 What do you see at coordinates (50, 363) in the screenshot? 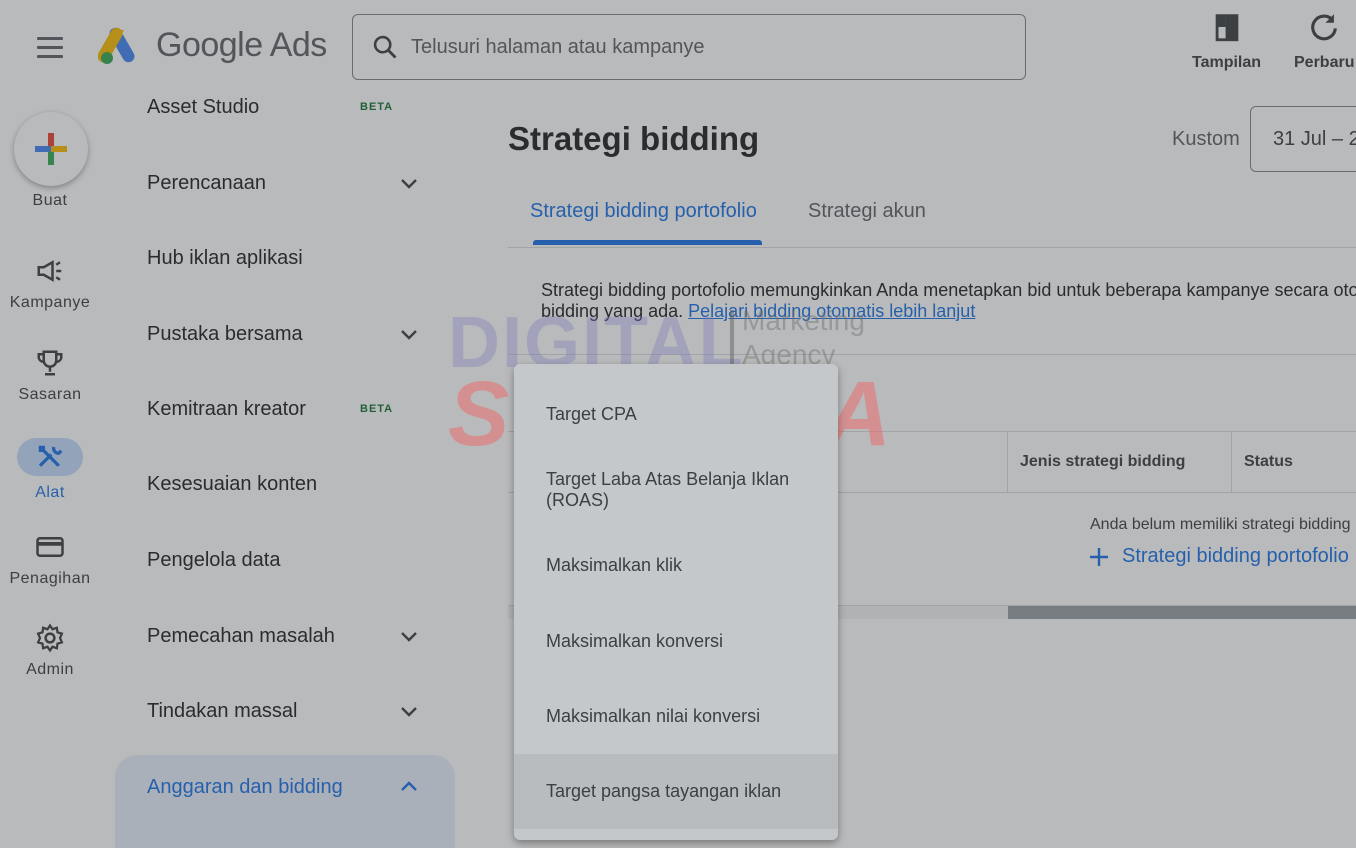
I see `trophy-icon` at bounding box center [50, 363].